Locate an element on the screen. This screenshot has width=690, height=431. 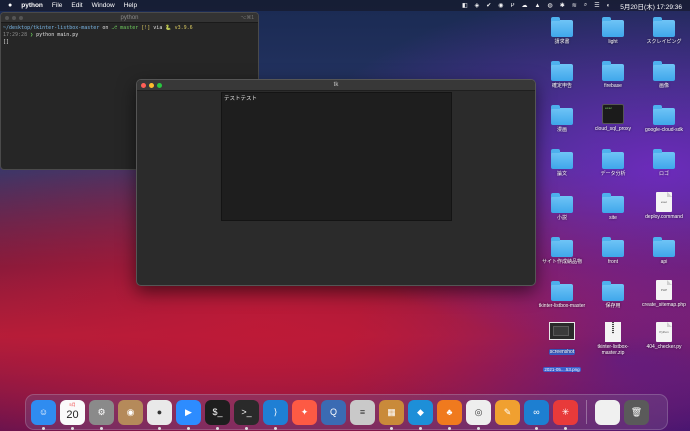
desktop-icon: 小説 is located at coordinates (562, 206).